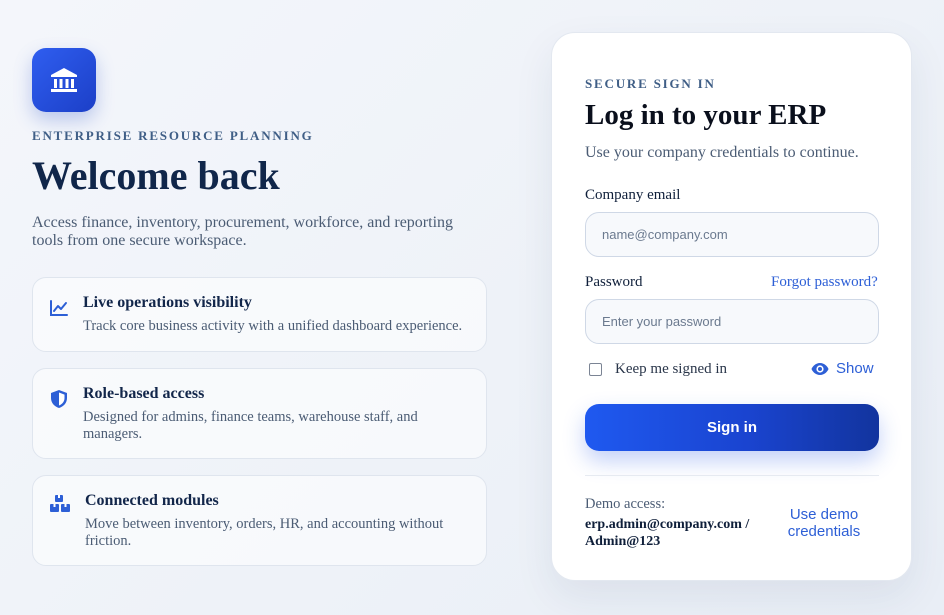 The image size is (944, 615). Describe the element at coordinates (732, 321) in the screenshot. I see `password-field` at that location.